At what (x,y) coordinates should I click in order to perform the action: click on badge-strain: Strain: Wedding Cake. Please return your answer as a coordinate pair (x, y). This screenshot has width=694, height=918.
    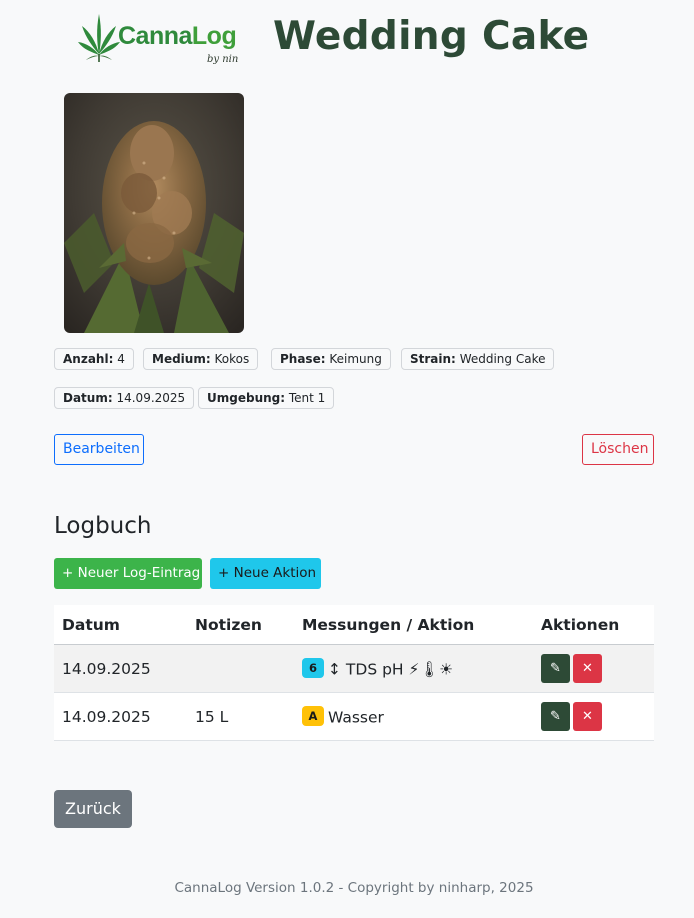
    Looking at the image, I should click on (478, 359).